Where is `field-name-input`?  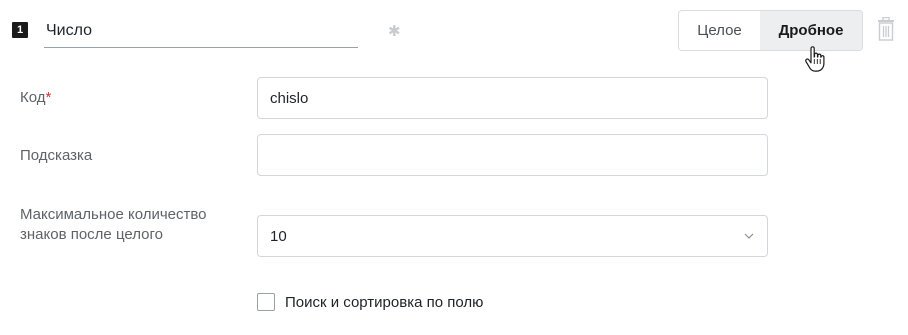
field-name-input is located at coordinates (201, 30).